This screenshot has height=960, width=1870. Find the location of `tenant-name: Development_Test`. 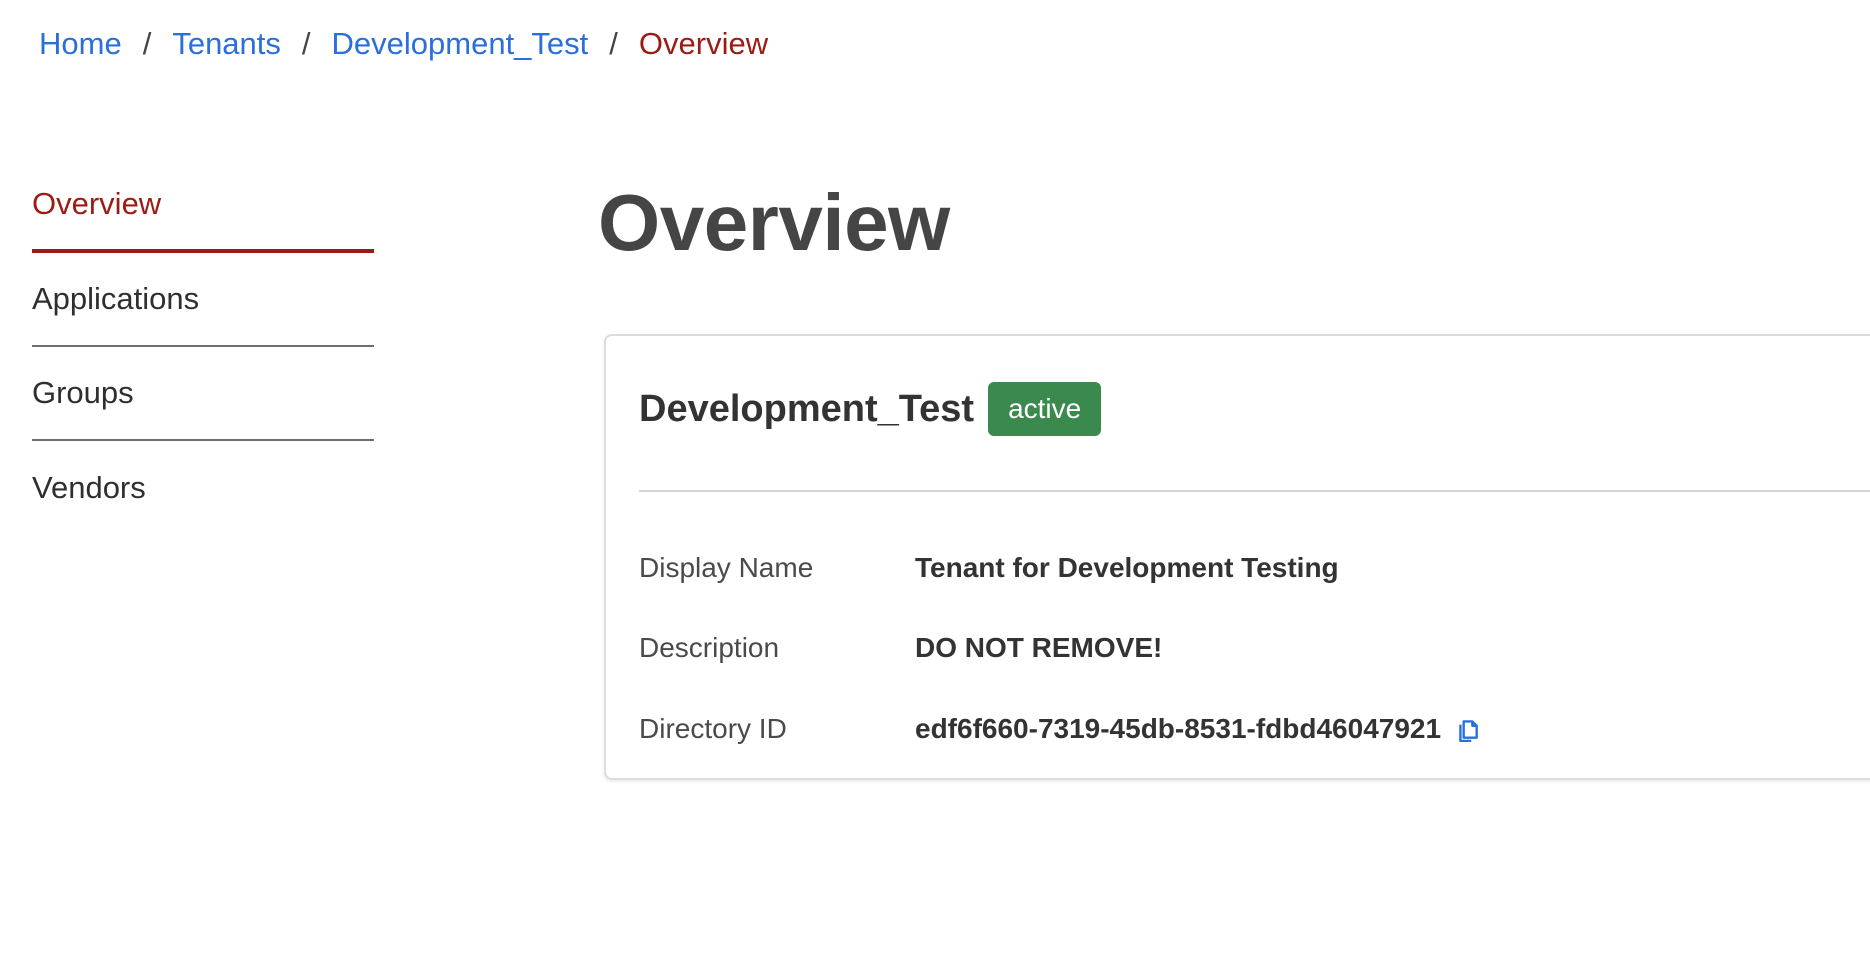

tenant-name: Development_Test is located at coordinates (807, 408).